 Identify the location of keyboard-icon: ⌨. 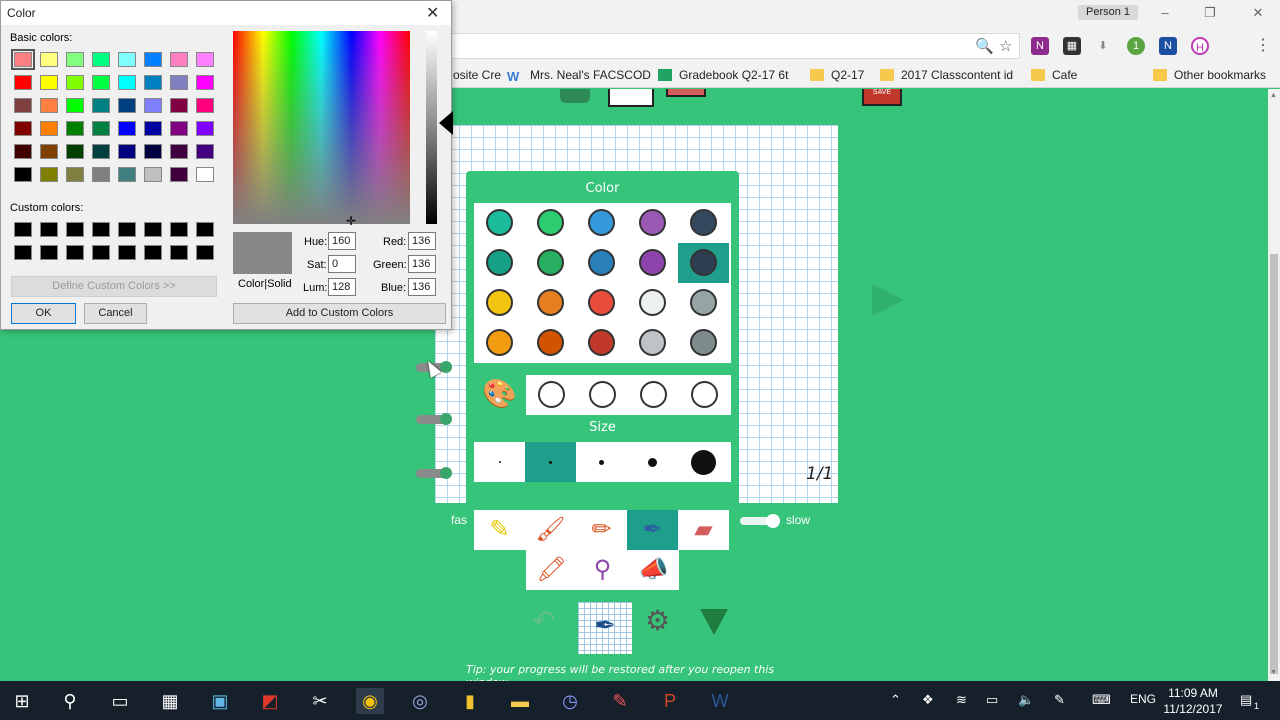
(1101, 700).